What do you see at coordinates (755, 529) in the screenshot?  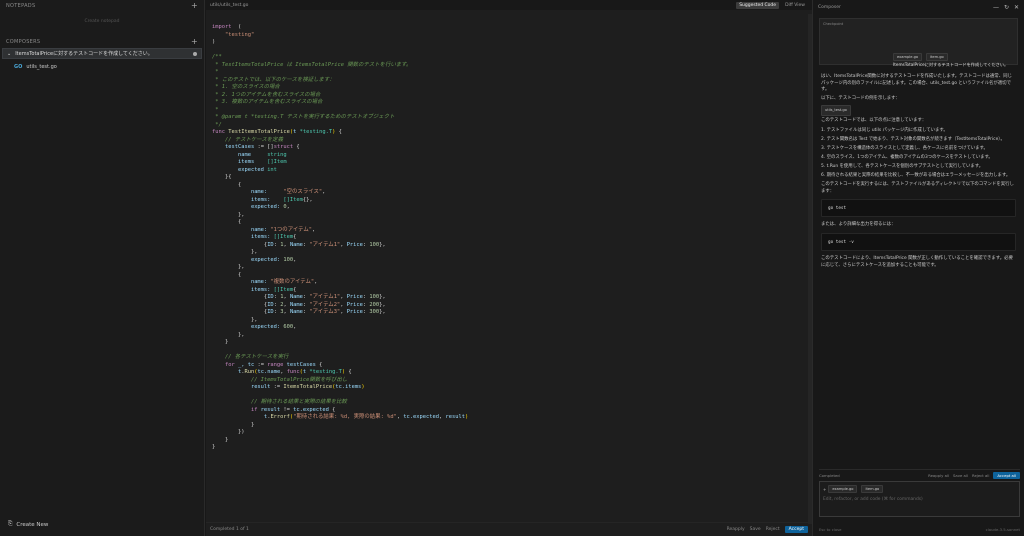 I see `save-button: Save` at bounding box center [755, 529].